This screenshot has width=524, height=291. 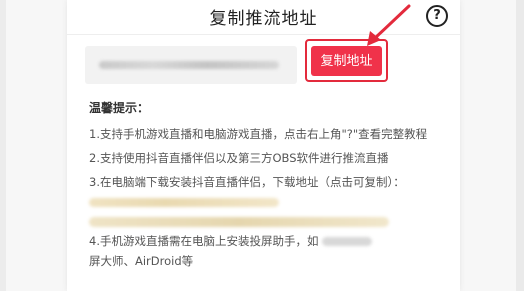 I want to click on tip-item-text: 4.手机游戏直播需在电脑上安装投屏助手，如, so click(x=204, y=241).